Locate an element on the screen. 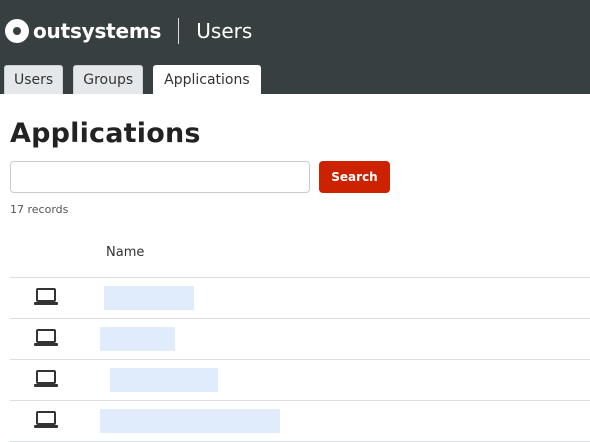  tab-users: Users is located at coordinates (34, 79).